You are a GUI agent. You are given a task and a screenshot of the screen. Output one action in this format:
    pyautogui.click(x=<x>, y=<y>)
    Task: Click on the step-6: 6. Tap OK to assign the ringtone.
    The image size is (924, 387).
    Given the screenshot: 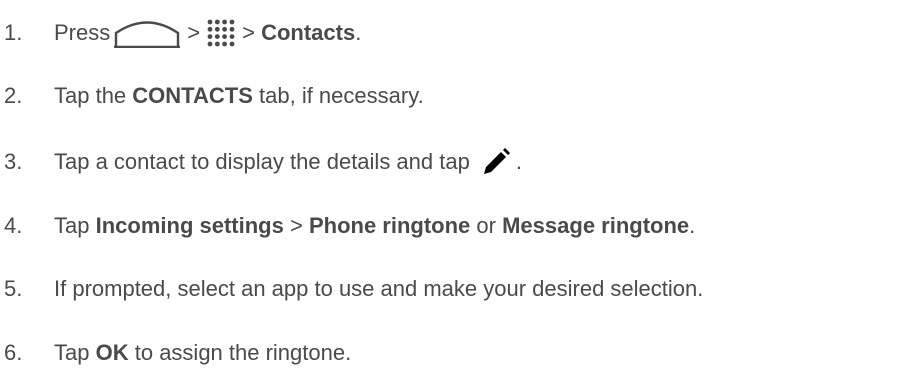 What is the action you would take?
    pyautogui.click(x=177, y=353)
    